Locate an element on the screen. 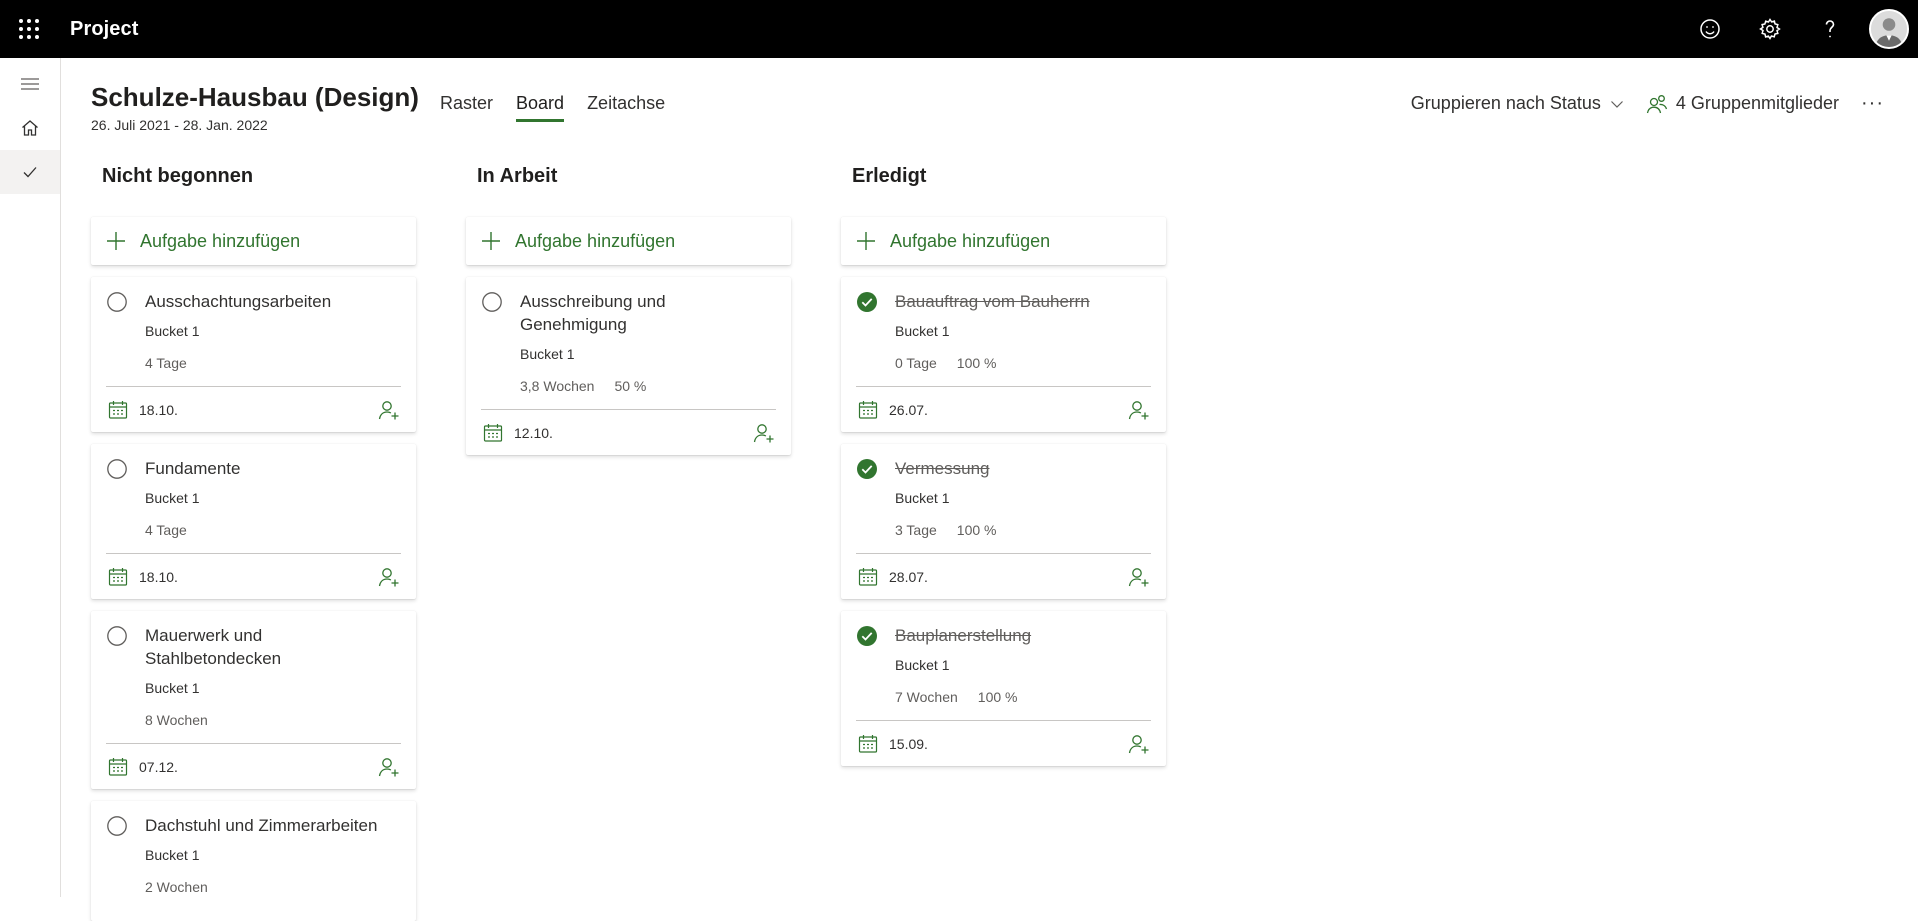  task-name: Mauerwerk und Stahlbetondecken is located at coordinates (213, 647).